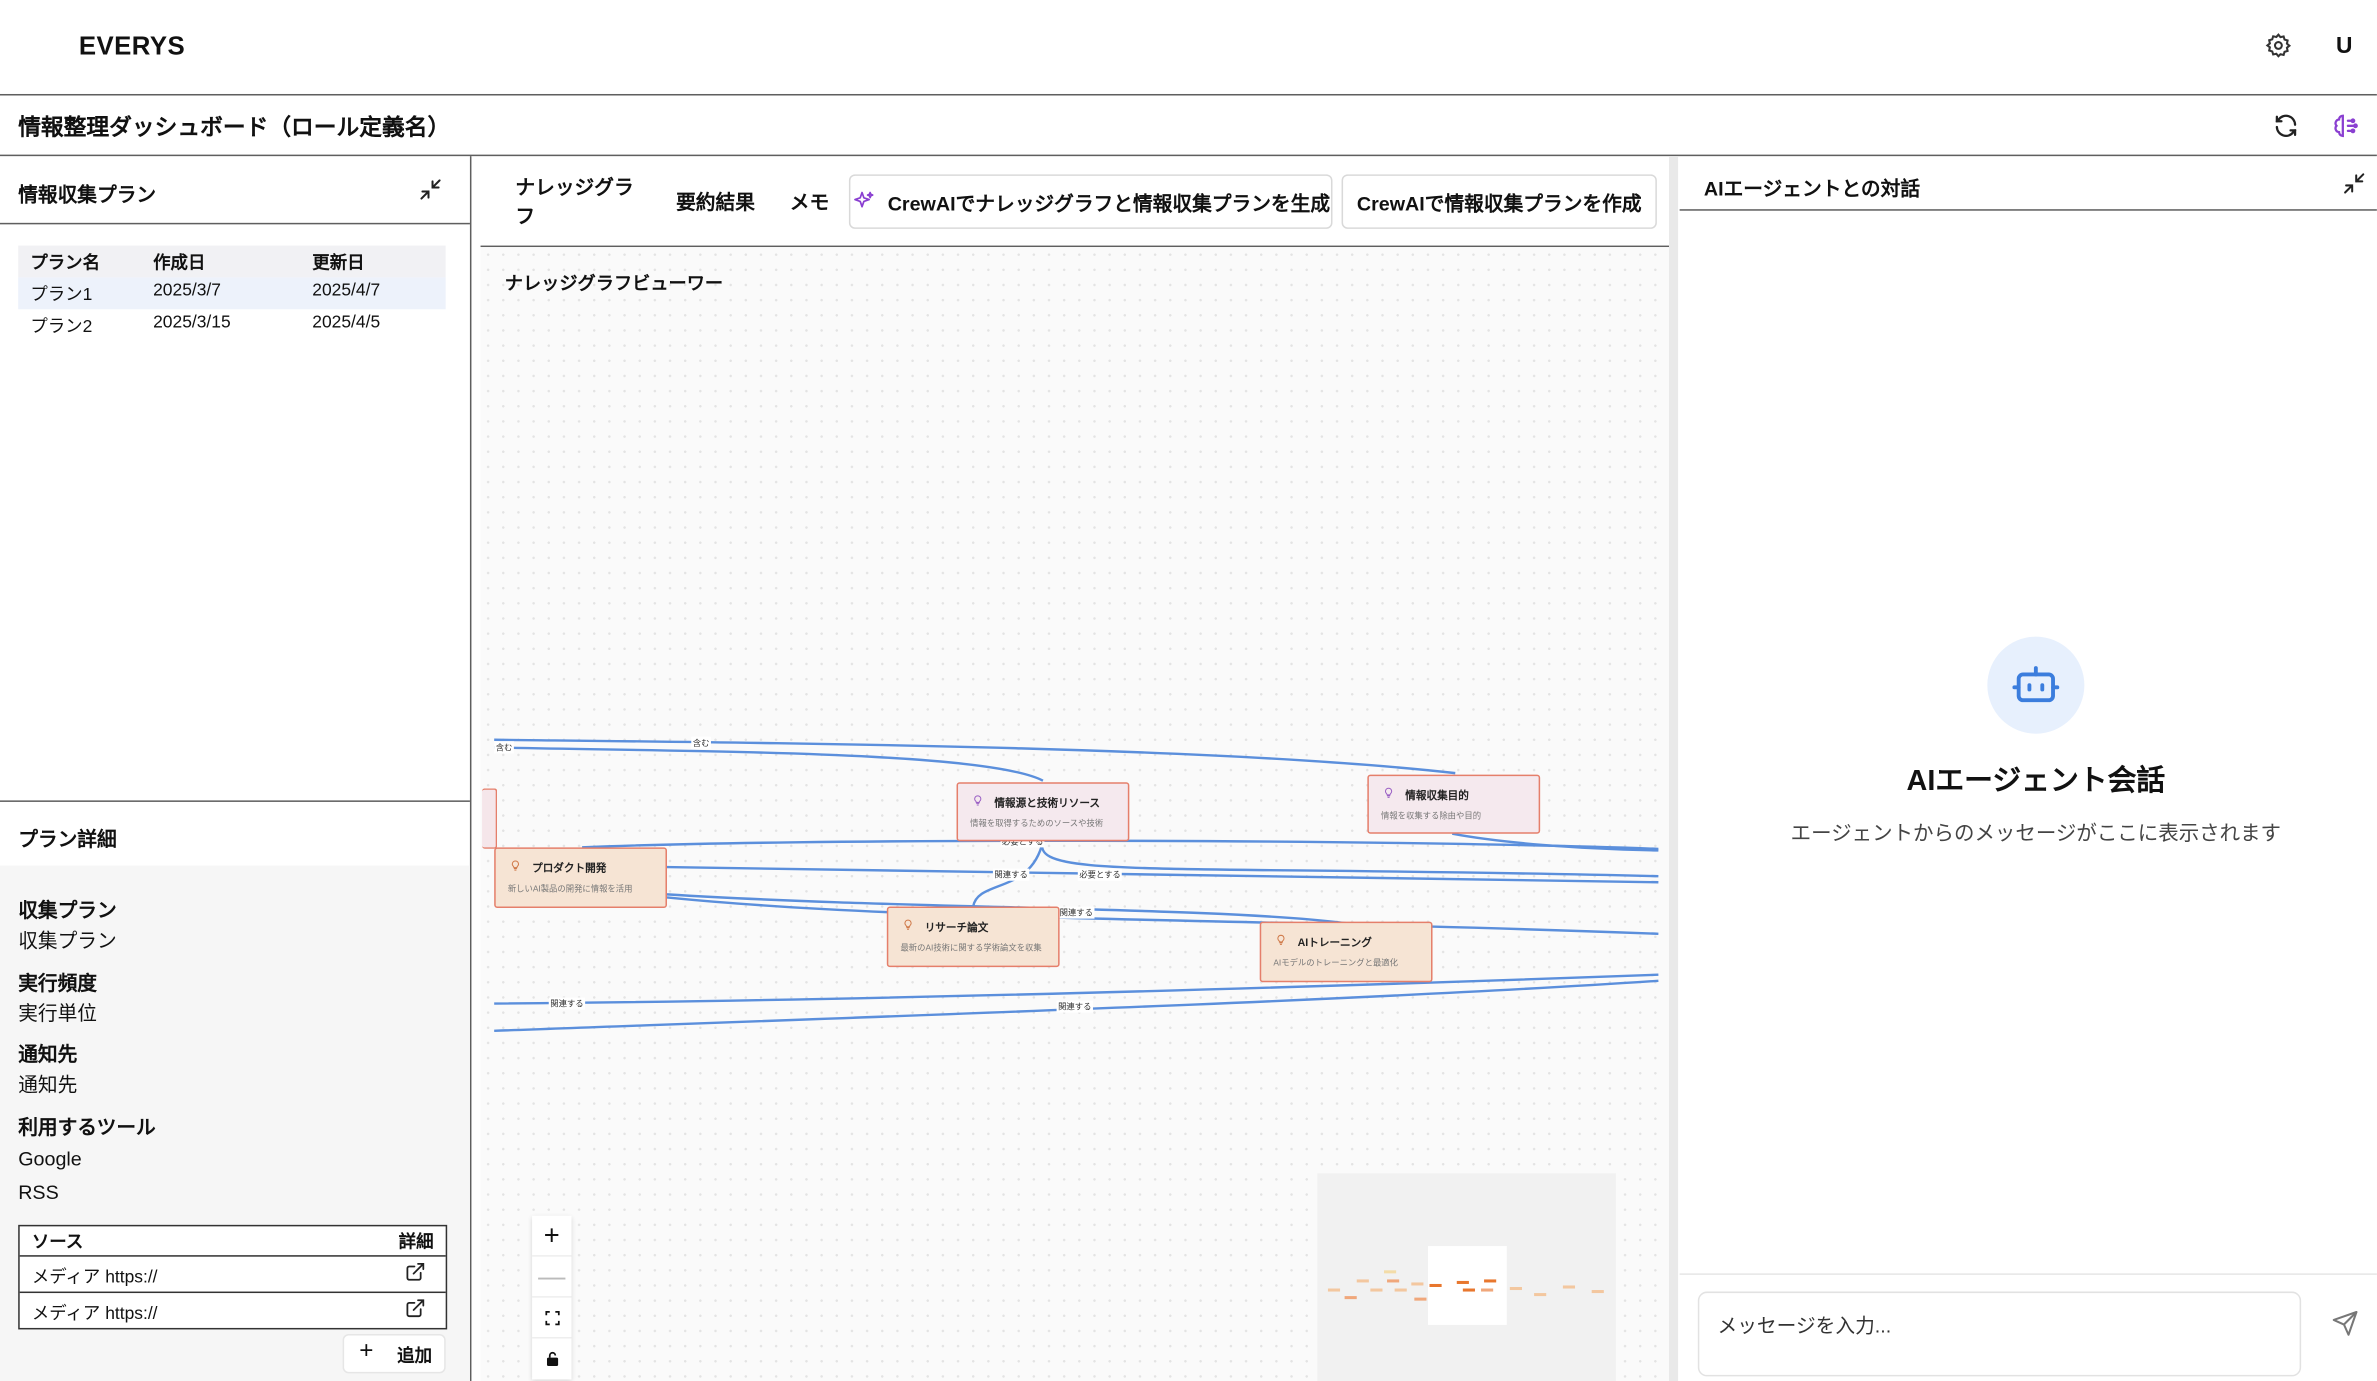  I want to click on graph-node-partial, so click(490, 818).